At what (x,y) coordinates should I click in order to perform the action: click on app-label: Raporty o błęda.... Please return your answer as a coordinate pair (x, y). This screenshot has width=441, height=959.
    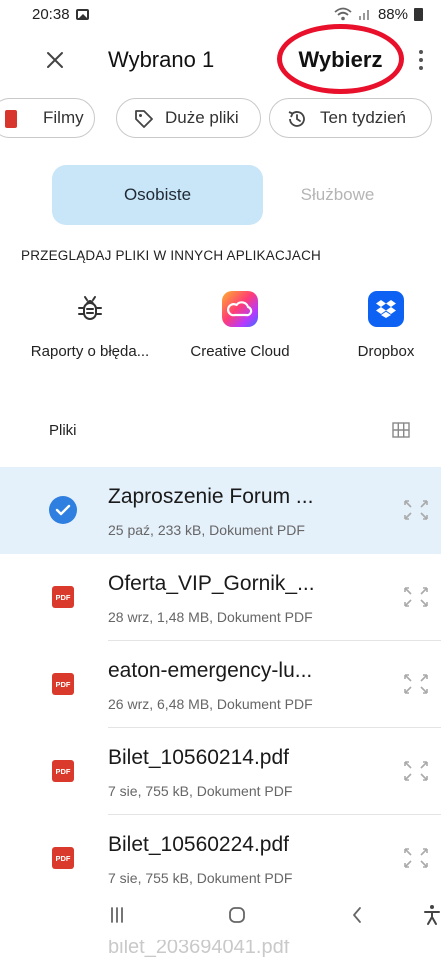
    Looking at the image, I should click on (90, 351).